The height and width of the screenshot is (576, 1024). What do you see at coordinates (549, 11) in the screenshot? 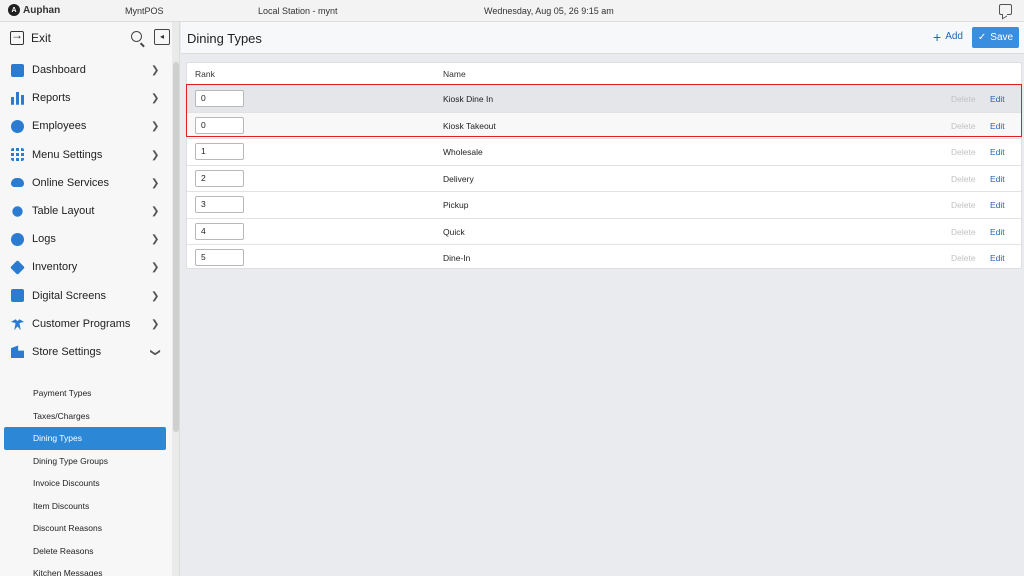
I see `datetime: Wednesday, Aug 05, 26 9:15 am` at bounding box center [549, 11].